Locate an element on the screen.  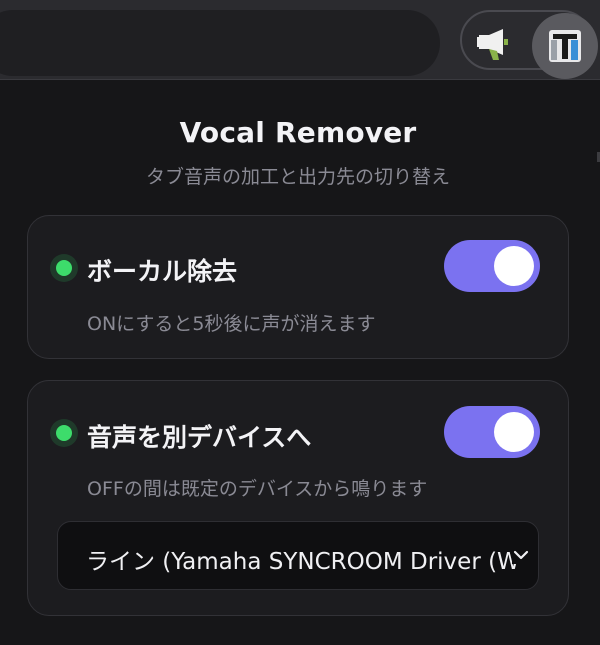
vocal-removal-description: ONにすると5秒後に声が消えます is located at coordinates (231, 324).